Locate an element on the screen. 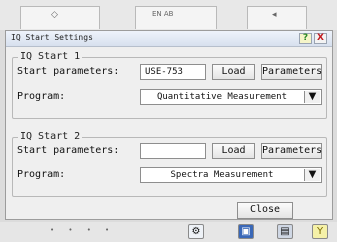 The image size is (337, 242). program-select: Spectra Measurement ▼ is located at coordinates (231, 175).